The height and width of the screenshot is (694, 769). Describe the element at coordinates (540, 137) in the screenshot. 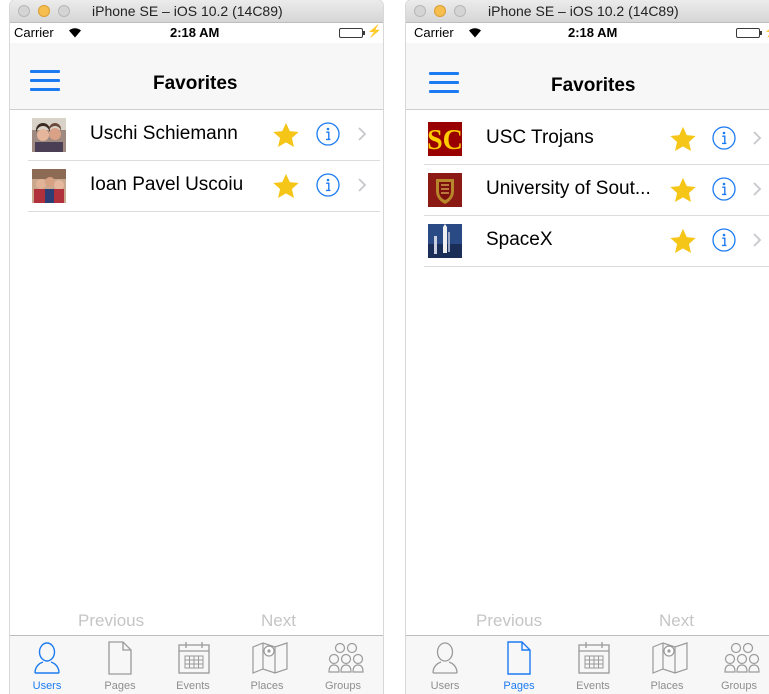

I see `row-label: USC Trojans` at that location.